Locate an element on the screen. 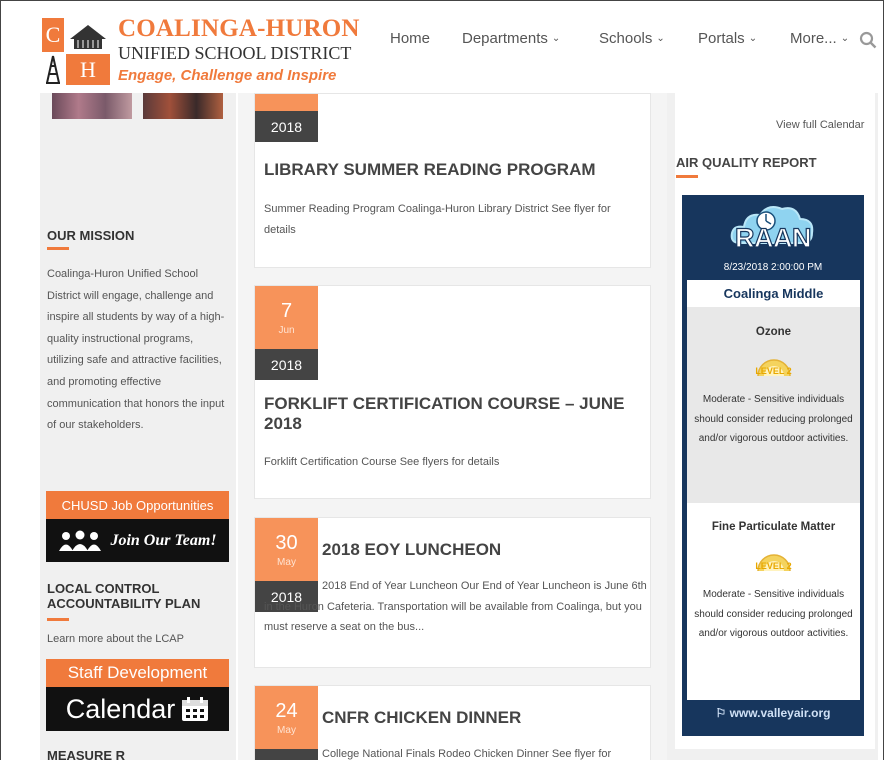  district-logo: C H is located at coordinates (76, 51).